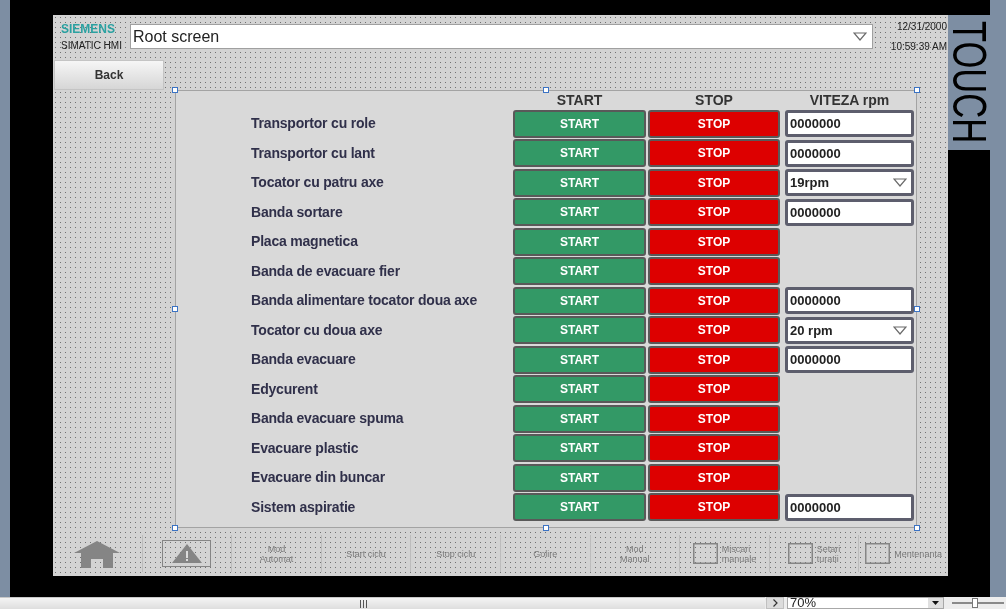  What do you see at coordinates (317, 330) in the screenshot?
I see `equipment-label: Tocator cu doua axe` at bounding box center [317, 330].